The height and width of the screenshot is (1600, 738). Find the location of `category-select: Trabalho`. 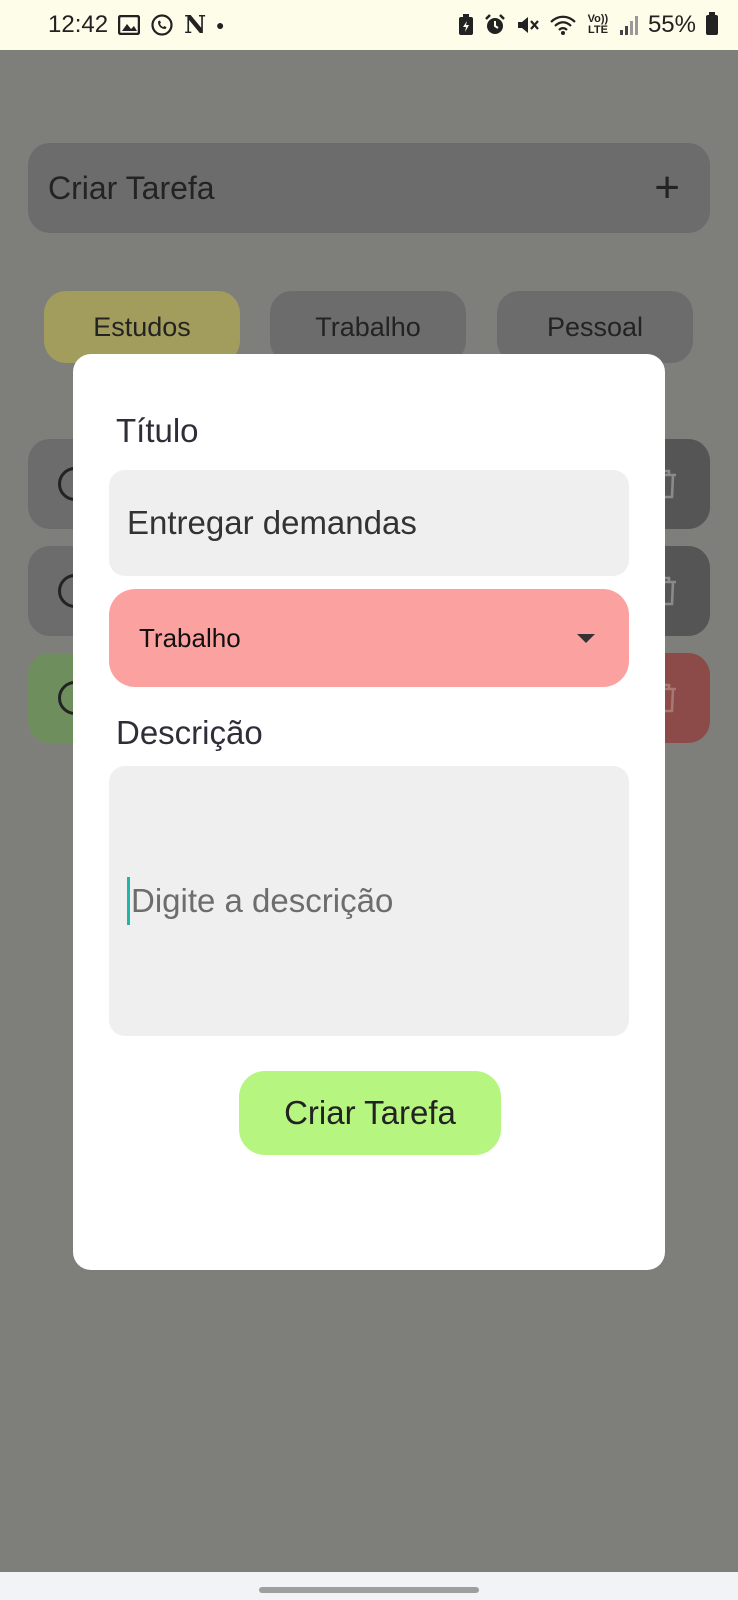

category-select: Trabalho is located at coordinates (369, 638).